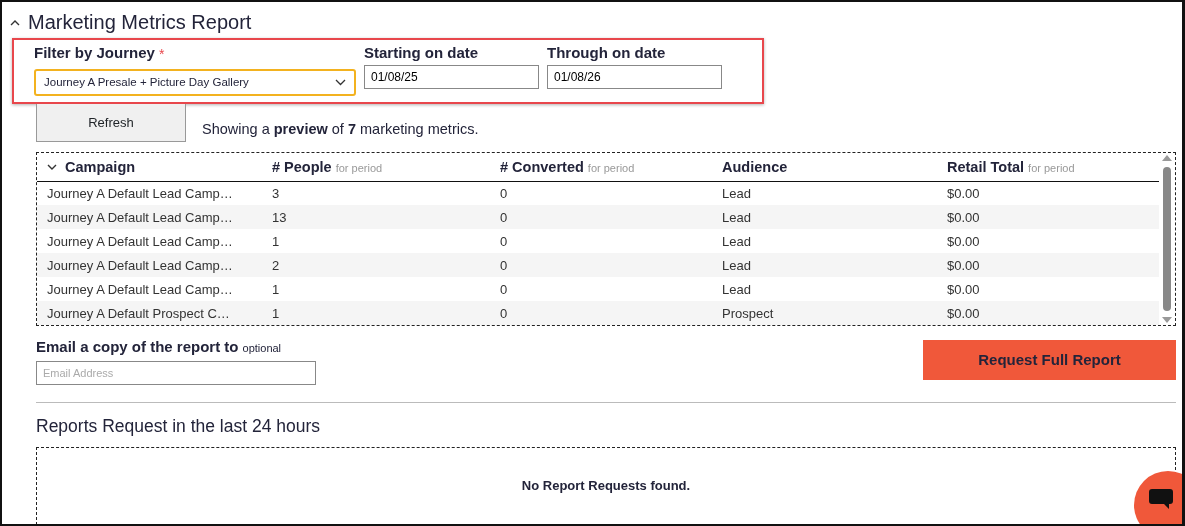 This screenshot has height=526, width=1185. I want to click on request-report-button: Request Full Report, so click(1049, 360).